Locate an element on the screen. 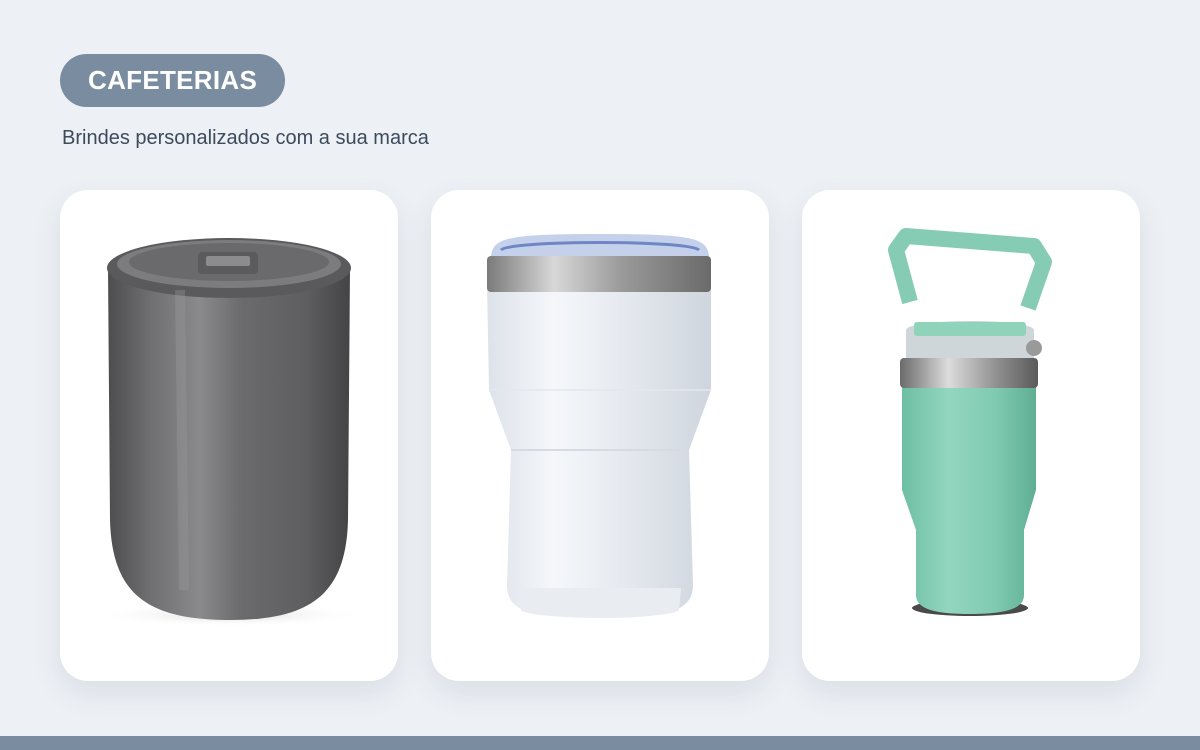 The width and height of the screenshot is (1200, 750). footer-bar is located at coordinates (600, 743).